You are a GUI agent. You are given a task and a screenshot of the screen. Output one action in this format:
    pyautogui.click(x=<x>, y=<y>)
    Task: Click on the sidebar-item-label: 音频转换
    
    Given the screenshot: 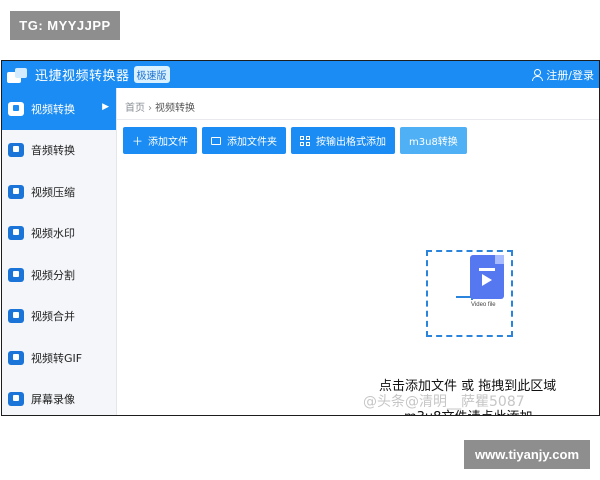 What is the action you would take?
    pyautogui.click(x=53, y=151)
    